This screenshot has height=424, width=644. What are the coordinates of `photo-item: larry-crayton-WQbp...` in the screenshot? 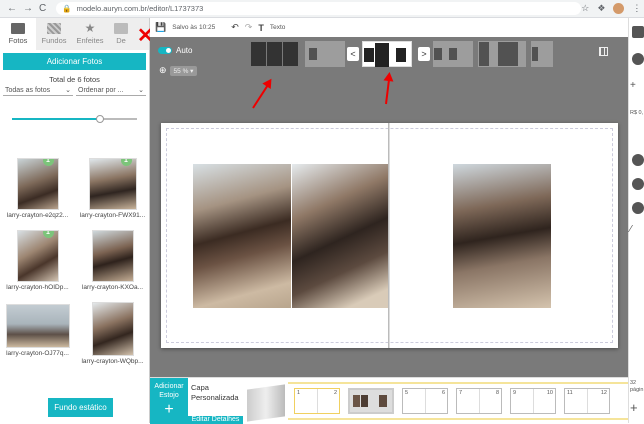 It's located at (112, 333).